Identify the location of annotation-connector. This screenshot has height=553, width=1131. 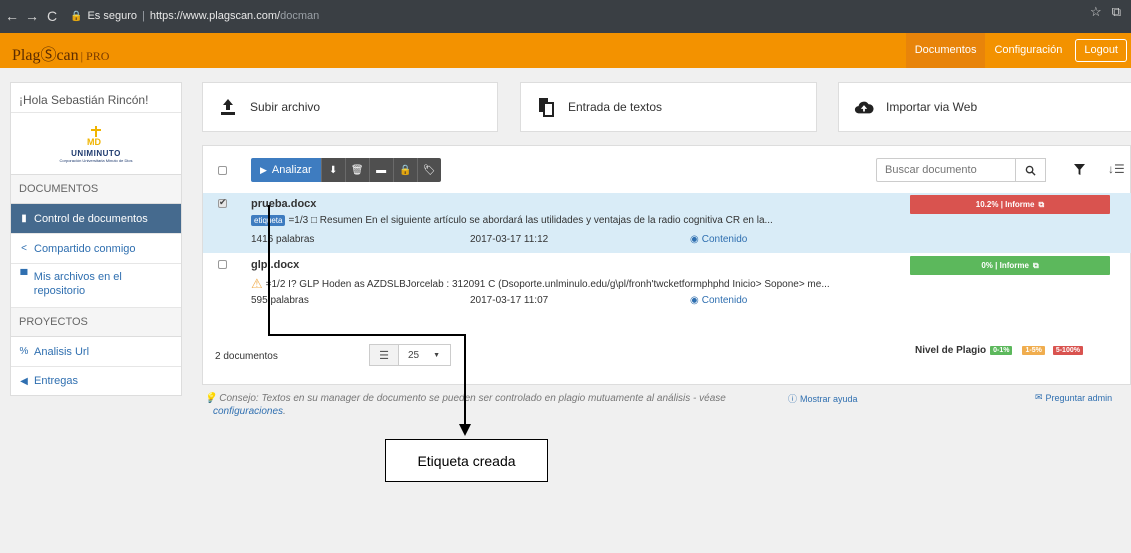
(369, 320).